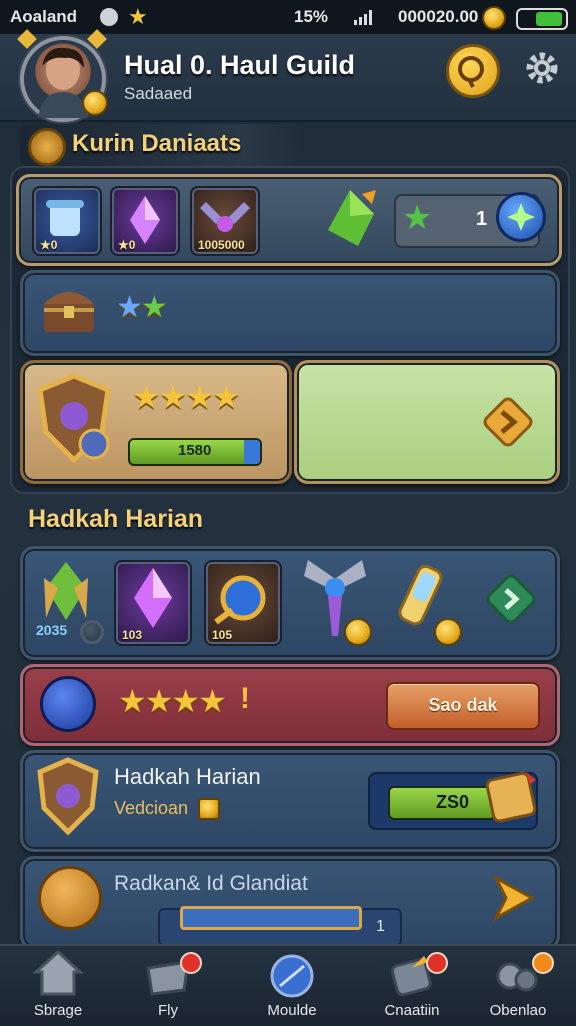 The height and width of the screenshot is (1026, 576). What do you see at coordinates (168, 978) in the screenshot?
I see `anvil-icon` at bounding box center [168, 978].